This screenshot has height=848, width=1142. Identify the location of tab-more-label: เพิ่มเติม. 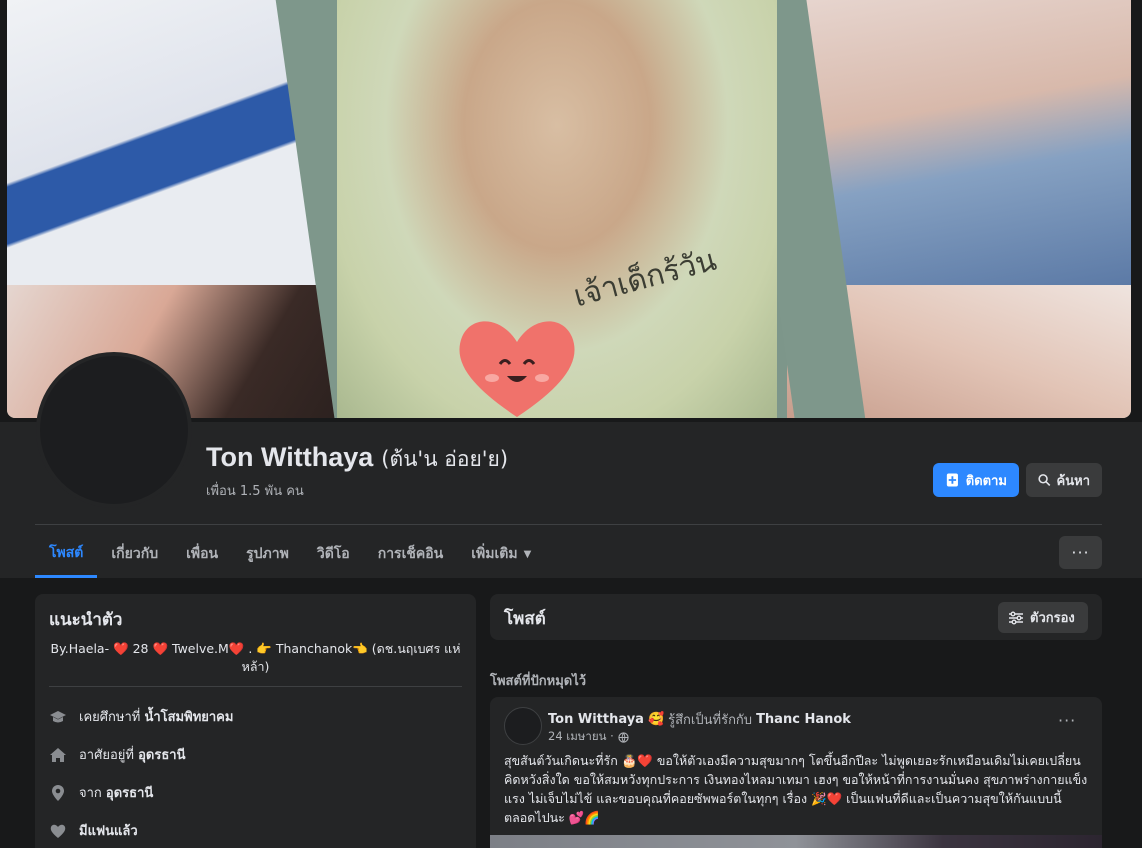
(494, 554).